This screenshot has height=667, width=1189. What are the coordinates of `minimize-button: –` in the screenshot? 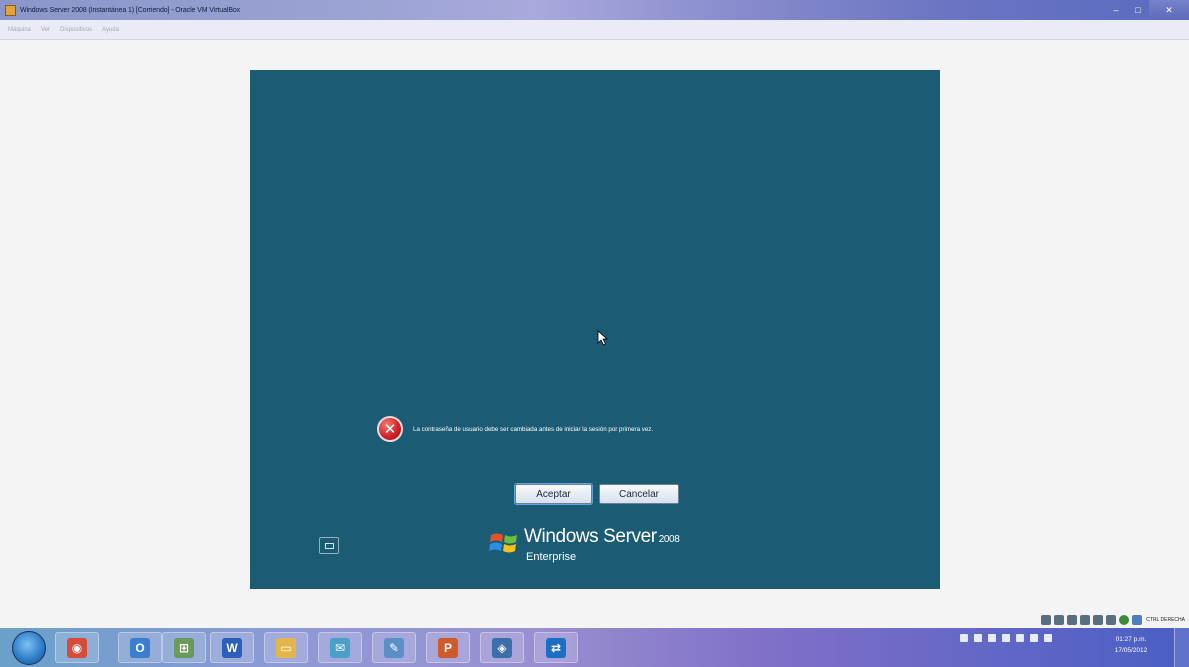 It's located at (1116, 10).